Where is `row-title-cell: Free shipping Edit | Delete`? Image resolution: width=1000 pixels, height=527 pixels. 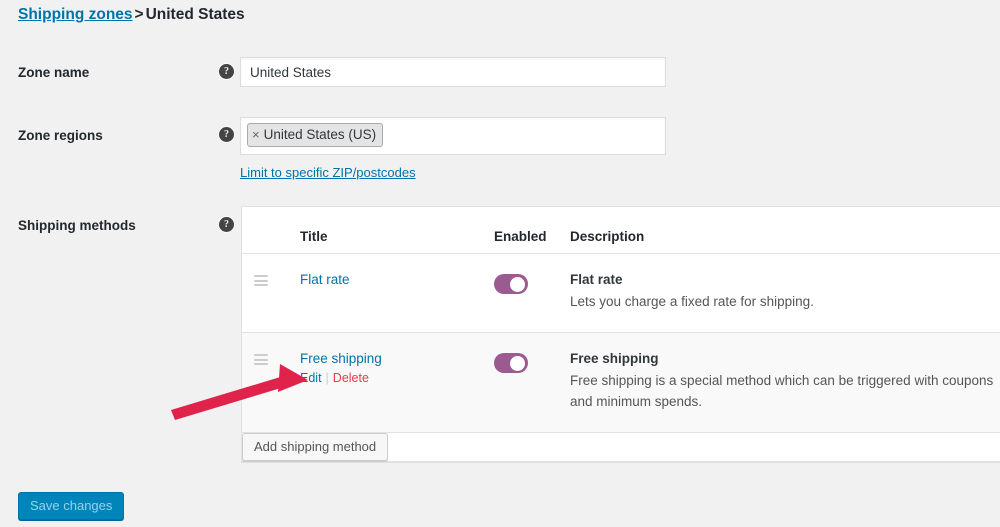 row-title-cell: Free shipping Edit | Delete is located at coordinates (397, 382).